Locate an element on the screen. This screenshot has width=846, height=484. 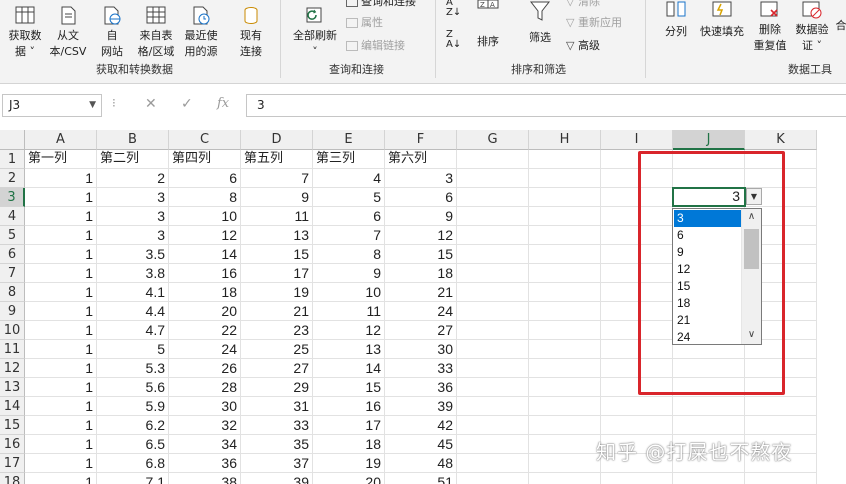
cell: 4.7 is located at coordinates (133, 330).